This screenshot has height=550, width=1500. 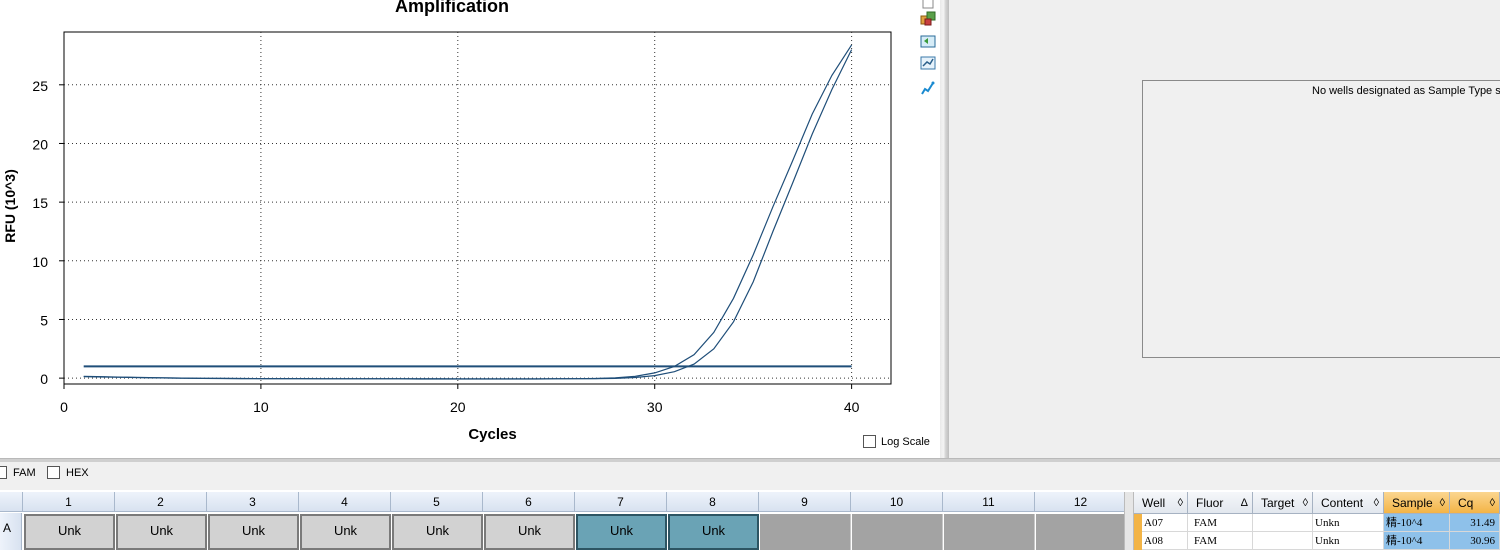 I want to click on zoom-icon, so click(x=928, y=41).